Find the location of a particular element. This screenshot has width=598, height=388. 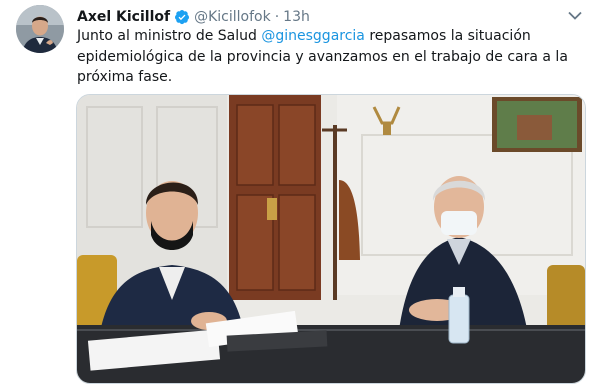

chevron-down-icon is located at coordinates (575, 15).